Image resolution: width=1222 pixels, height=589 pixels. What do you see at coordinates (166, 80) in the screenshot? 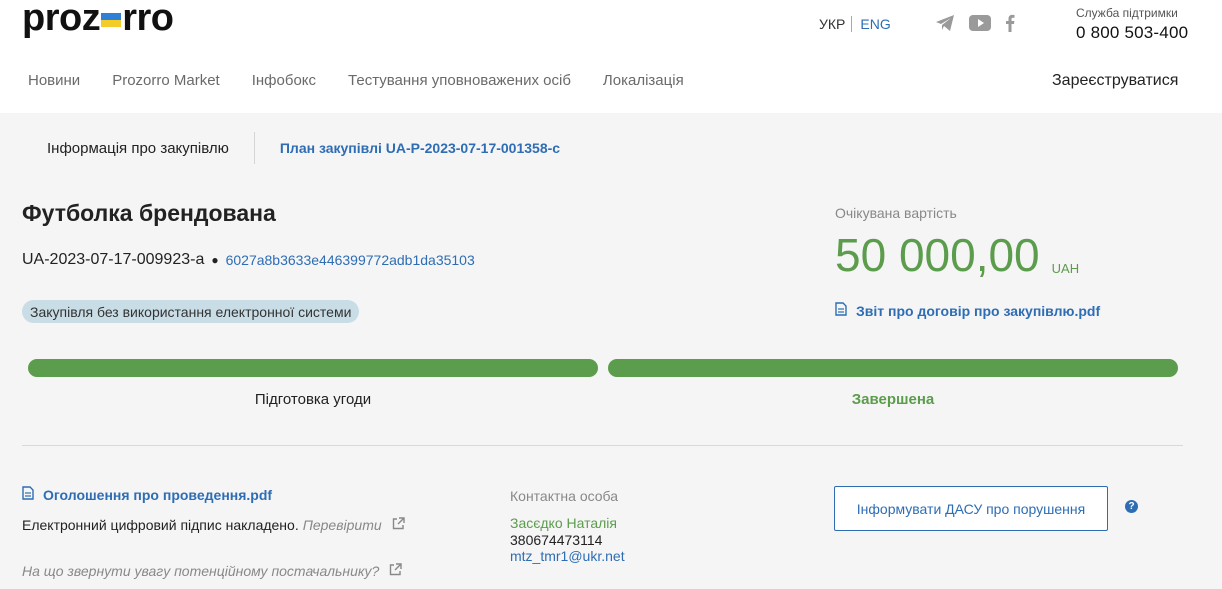
I see `nav-item-market: Prozorro Market` at bounding box center [166, 80].